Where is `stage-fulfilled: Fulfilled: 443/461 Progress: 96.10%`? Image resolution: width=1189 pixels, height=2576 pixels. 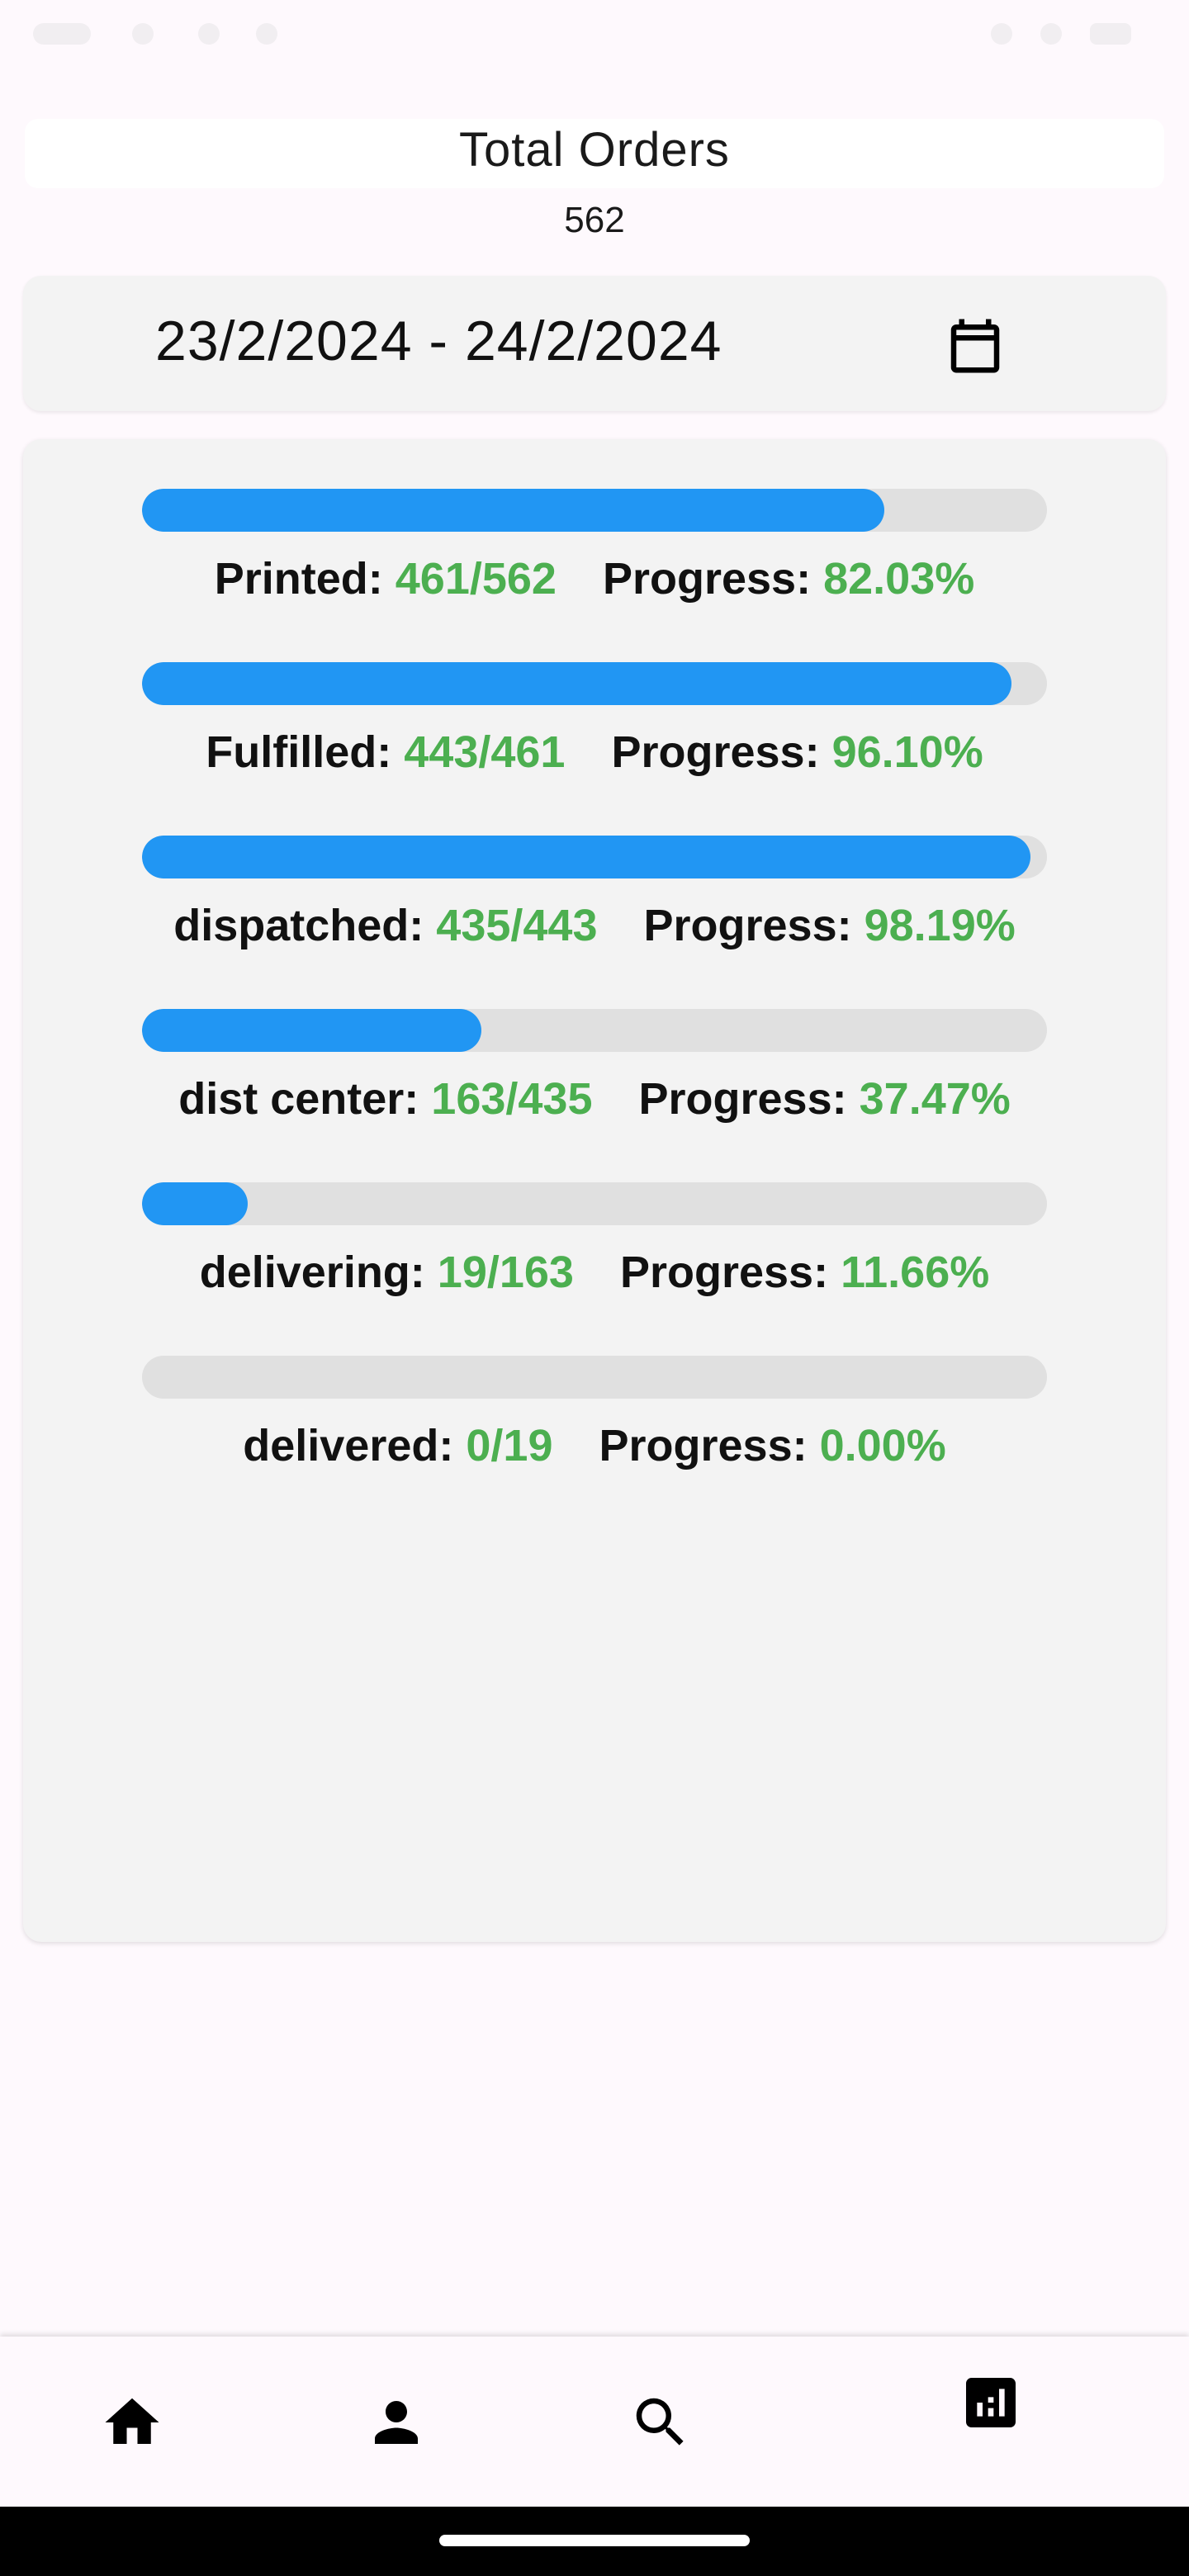 stage-fulfilled: Fulfilled: 443/461 Progress: 96.10% is located at coordinates (594, 720).